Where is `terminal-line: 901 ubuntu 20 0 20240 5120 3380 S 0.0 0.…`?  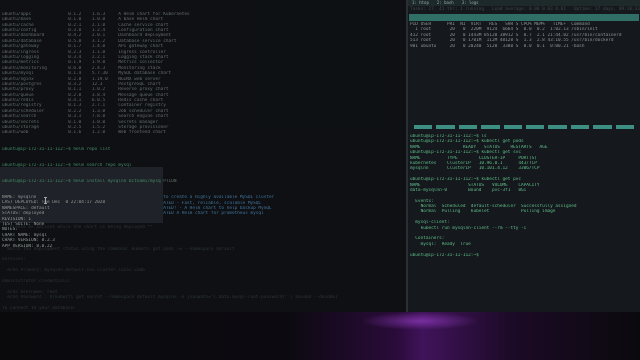 terminal-line: 901 ubuntu 20 0 20240 5120 3380 S 0.0 0.… is located at coordinates (497, 46).